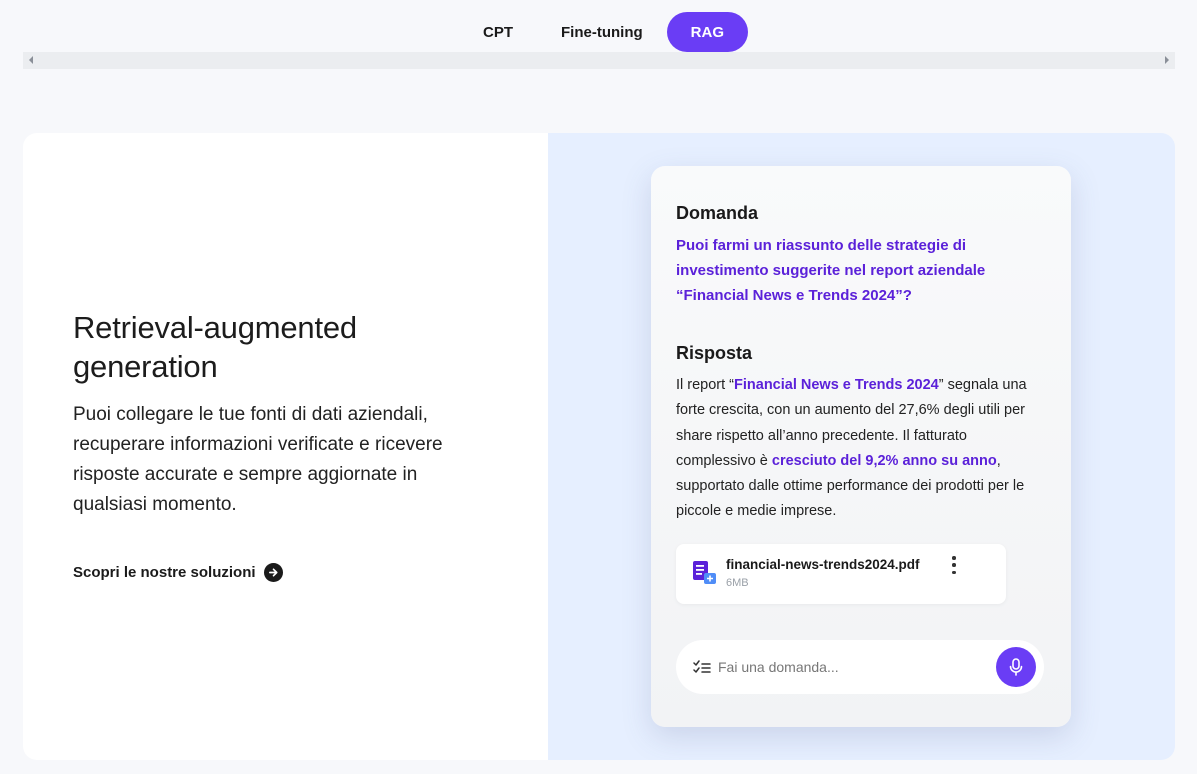 This screenshot has width=1197, height=774. I want to click on microphone-button, so click(1016, 667).